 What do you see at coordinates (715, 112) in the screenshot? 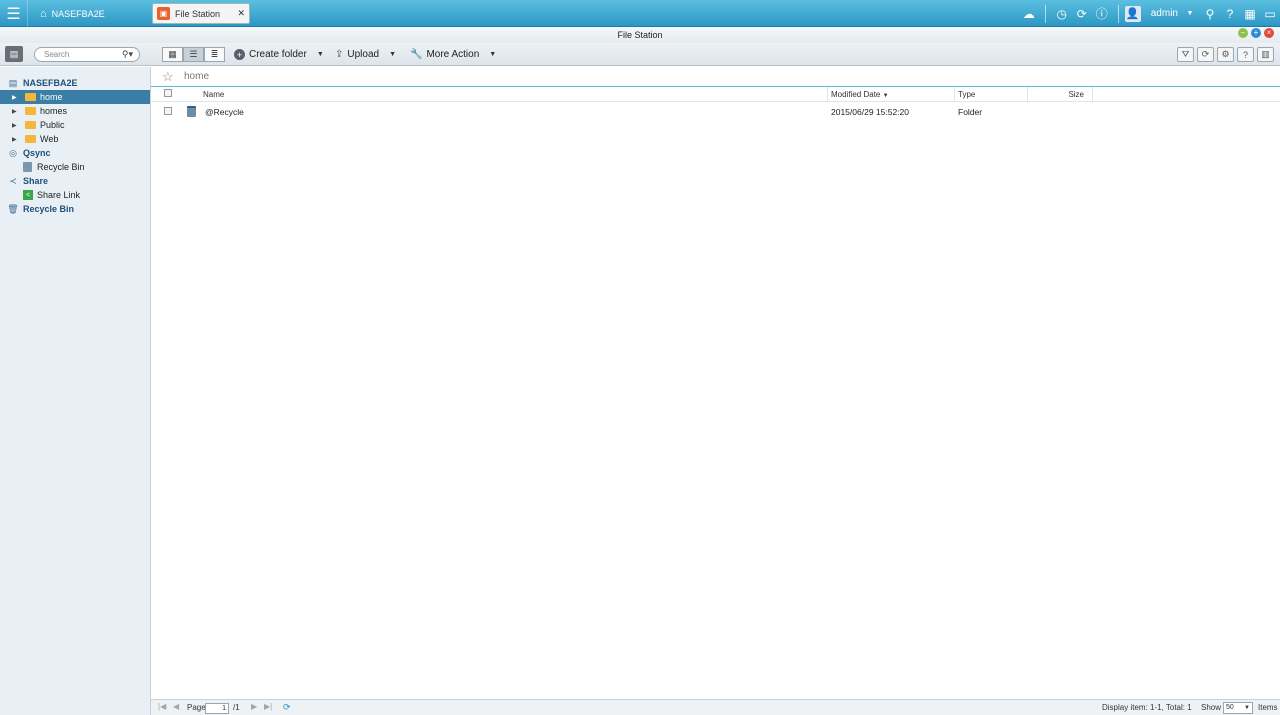
I see `table-row: @Recycle 2015/06/29 15:52:20 Folder` at bounding box center [715, 112].